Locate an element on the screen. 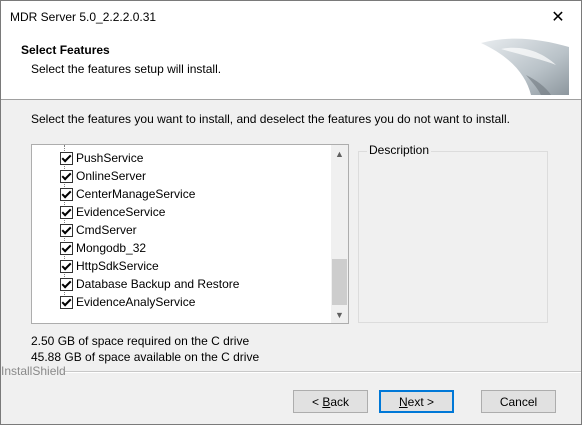 The width and height of the screenshot is (582, 425). scroll-up-button: ▲ is located at coordinates (339, 153).